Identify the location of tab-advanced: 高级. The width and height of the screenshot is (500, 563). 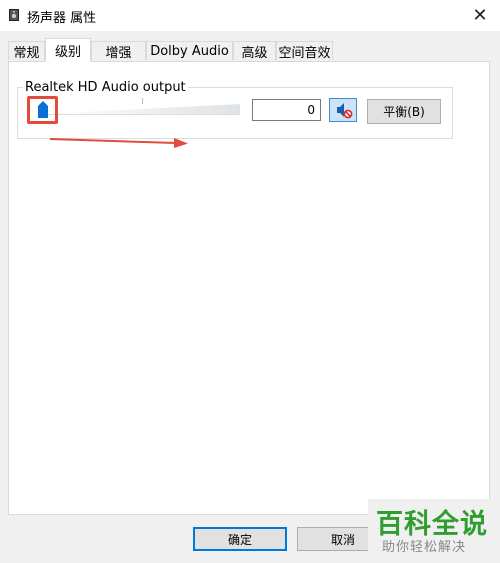
(254, 51).